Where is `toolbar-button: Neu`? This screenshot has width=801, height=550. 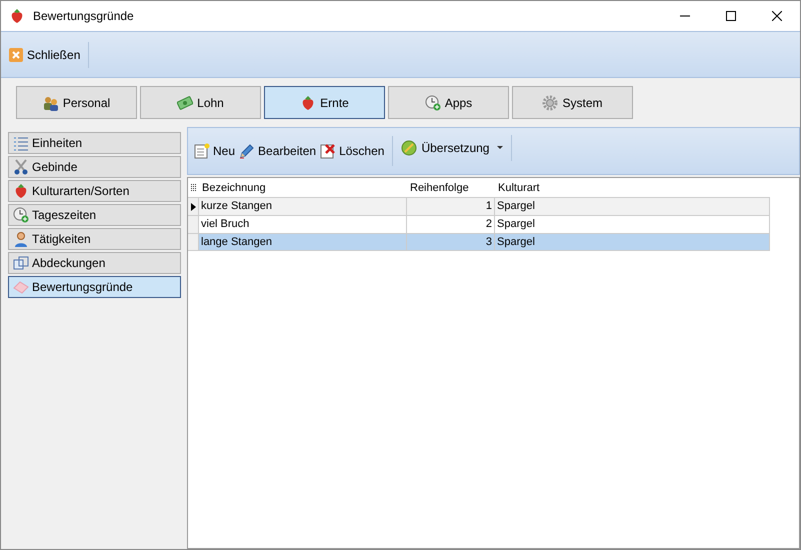 toolbar-button: Neu is located at coordinates (215, 151).